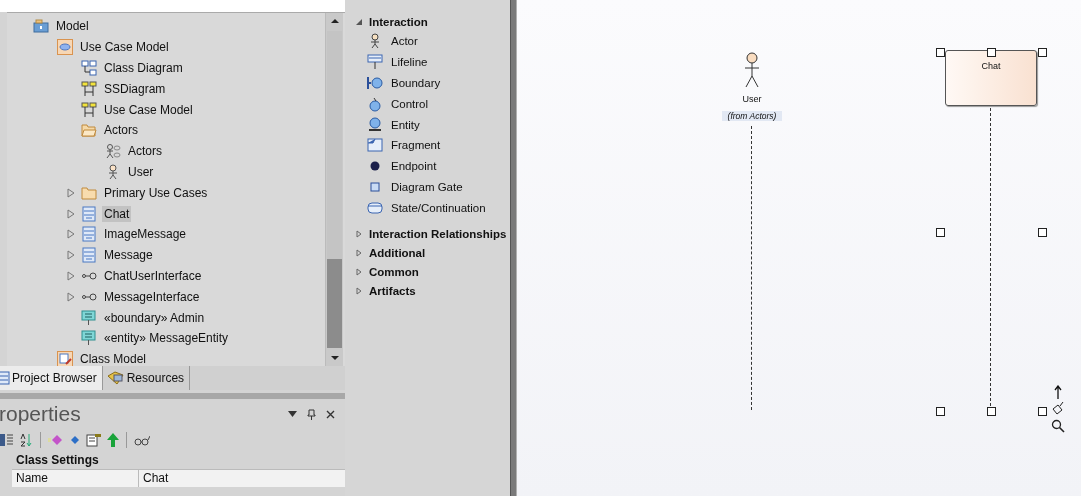  Describe the element at coordinates (1058, 392) in the screenshot. I see `up-arrow-icon` at that location.